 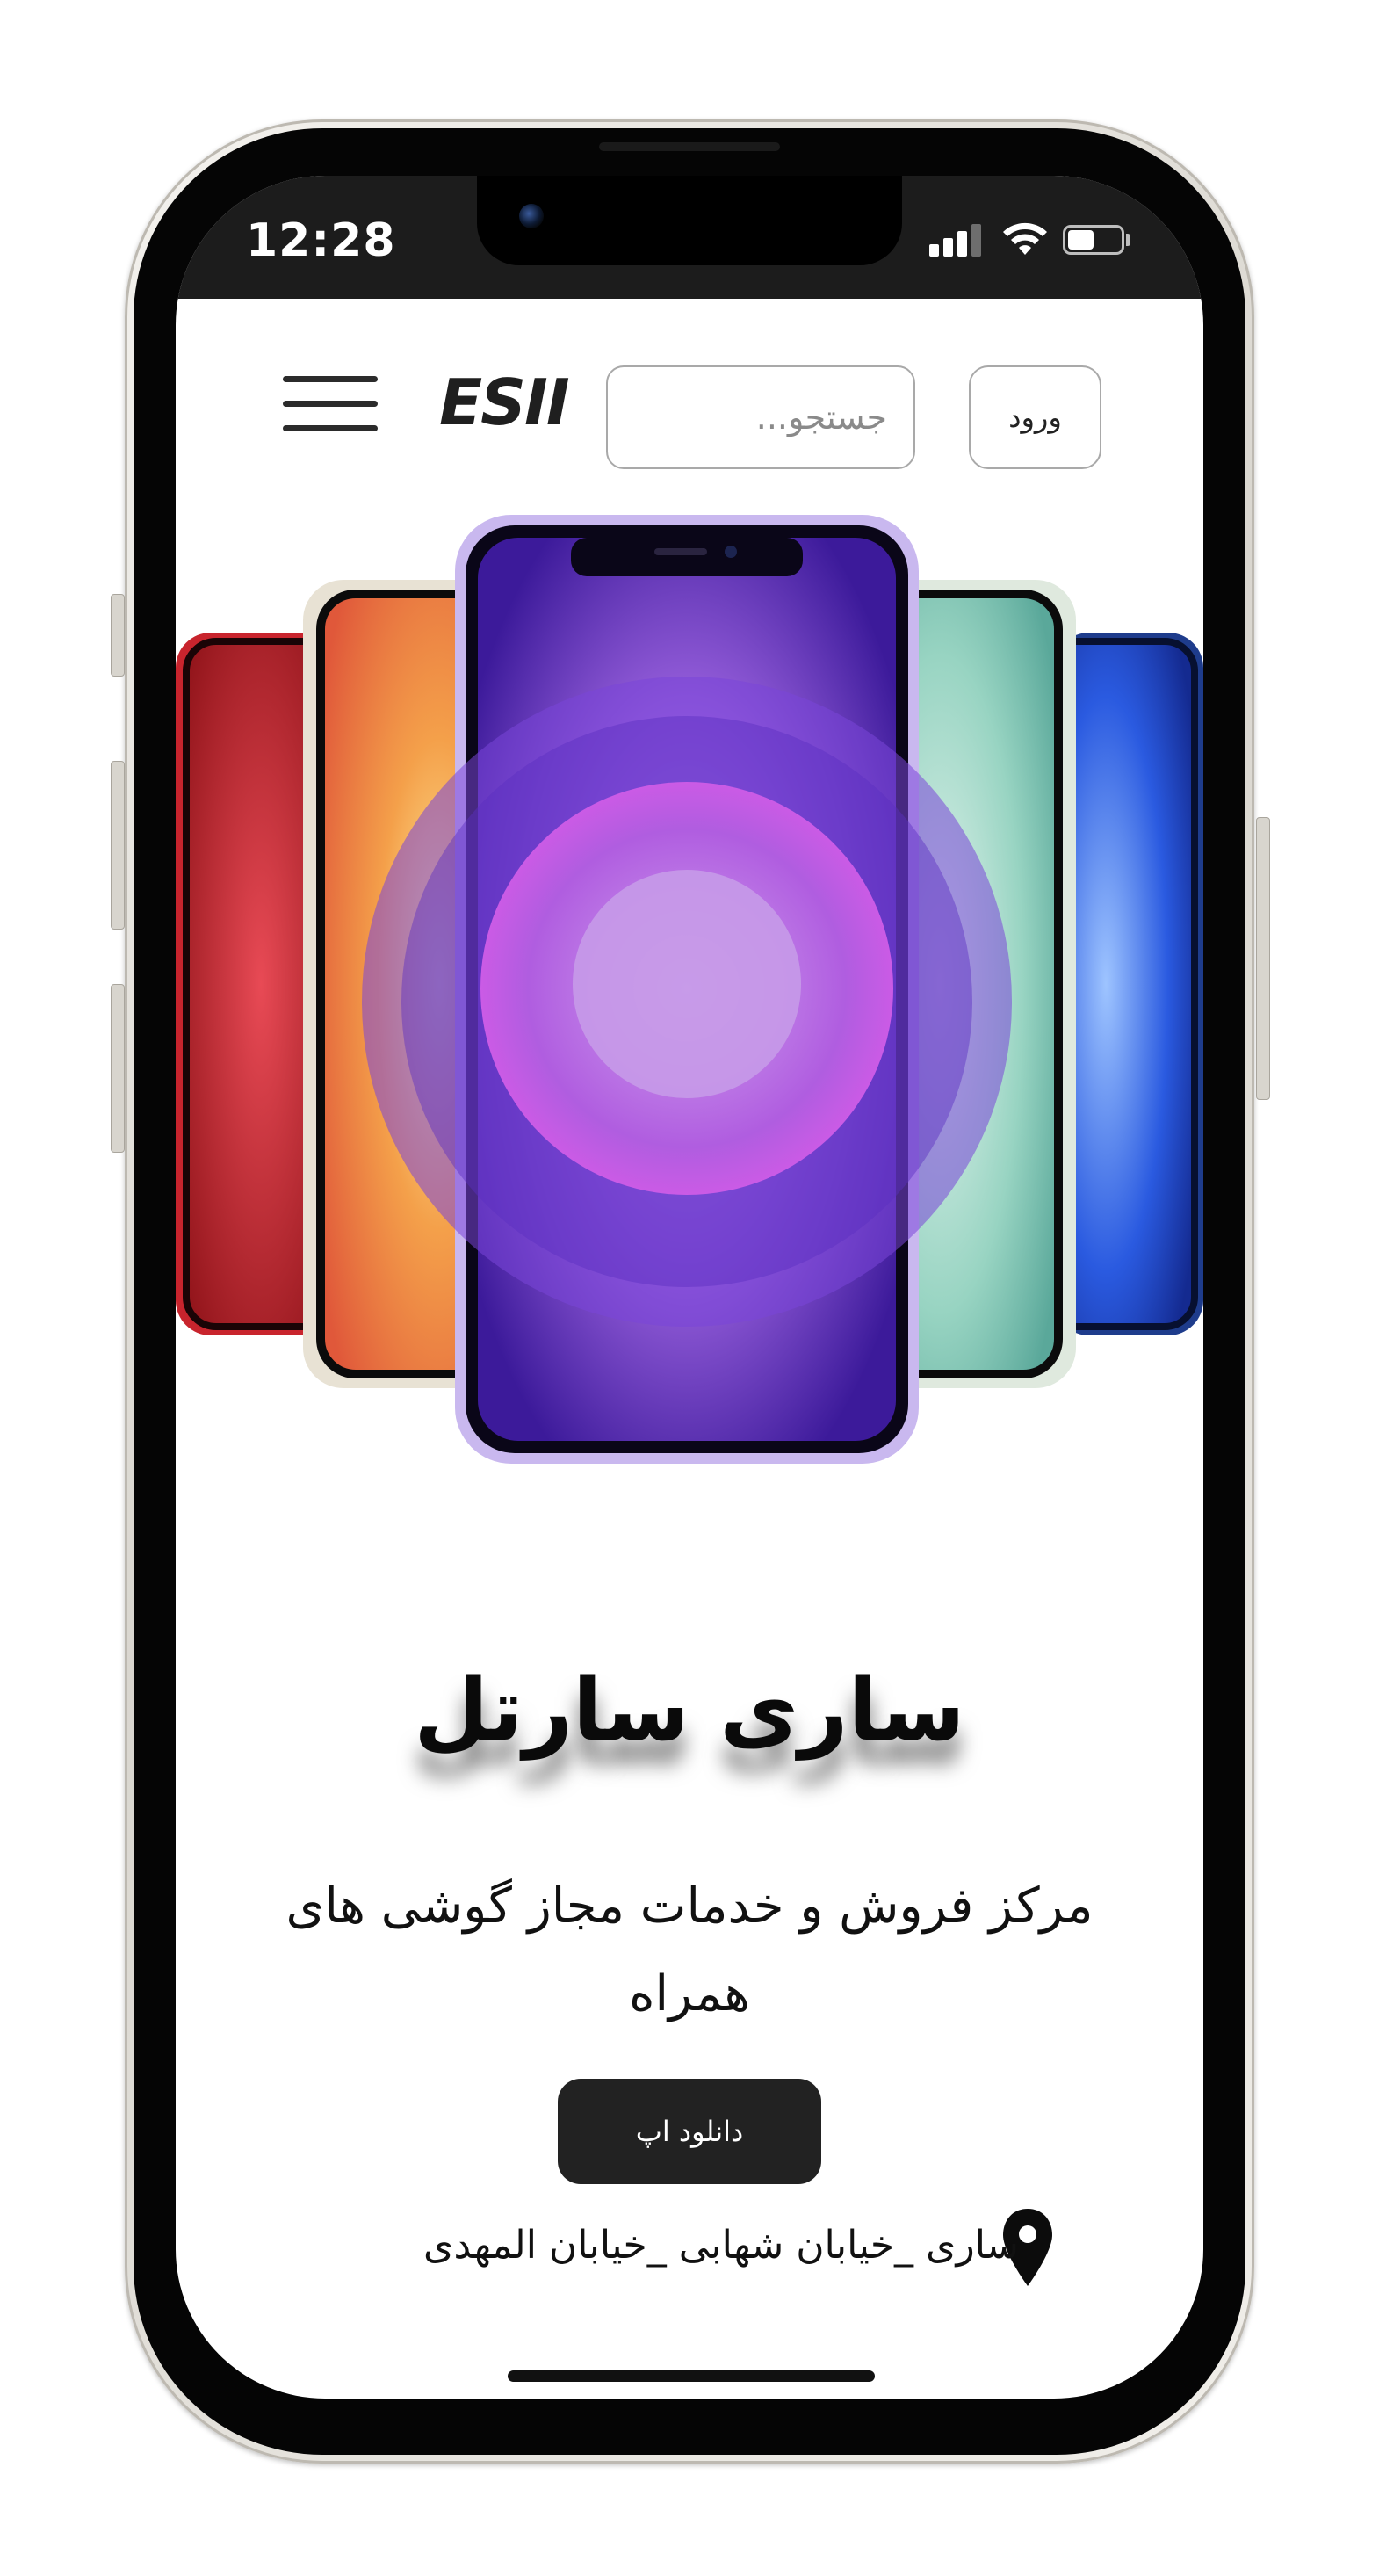 What do you see at coordinates (321, 240) in the screenshot?
I see `status-time: 12:28` at bounding box center [321, 240].